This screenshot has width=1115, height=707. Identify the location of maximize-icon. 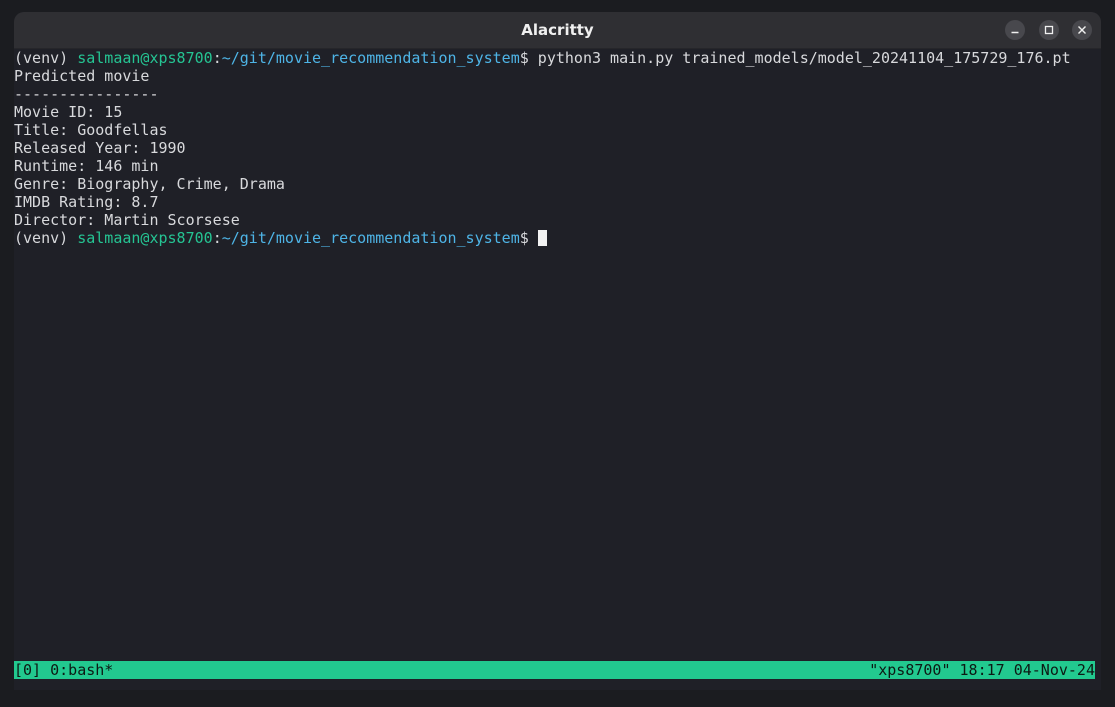
(1049, 30).